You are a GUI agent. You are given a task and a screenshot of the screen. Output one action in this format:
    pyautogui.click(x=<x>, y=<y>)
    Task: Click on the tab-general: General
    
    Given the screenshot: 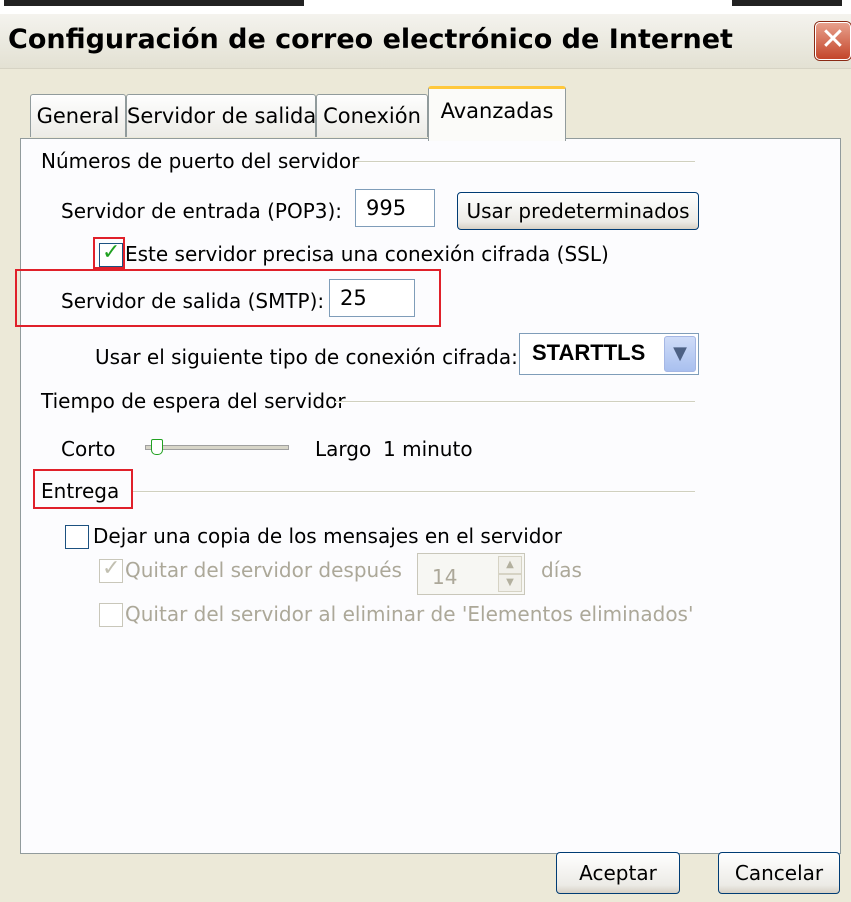 What is the action you would take?
    pyautogui.click(x=78, y=115)
    